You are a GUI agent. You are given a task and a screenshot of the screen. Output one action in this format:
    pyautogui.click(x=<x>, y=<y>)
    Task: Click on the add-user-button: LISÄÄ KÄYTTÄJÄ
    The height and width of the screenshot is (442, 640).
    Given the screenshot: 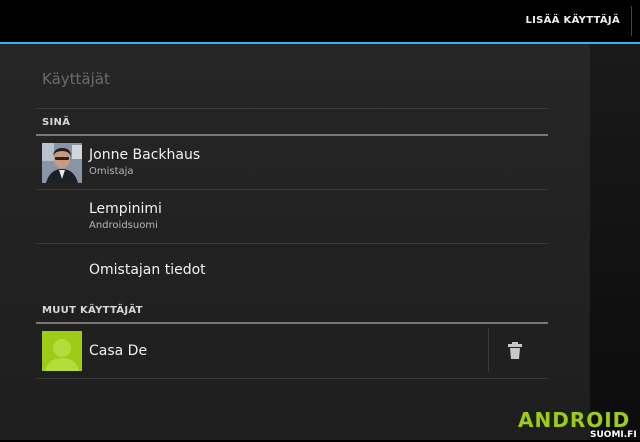 What is the action you would take?
    pyautogui.click(x=572, y=21)
    